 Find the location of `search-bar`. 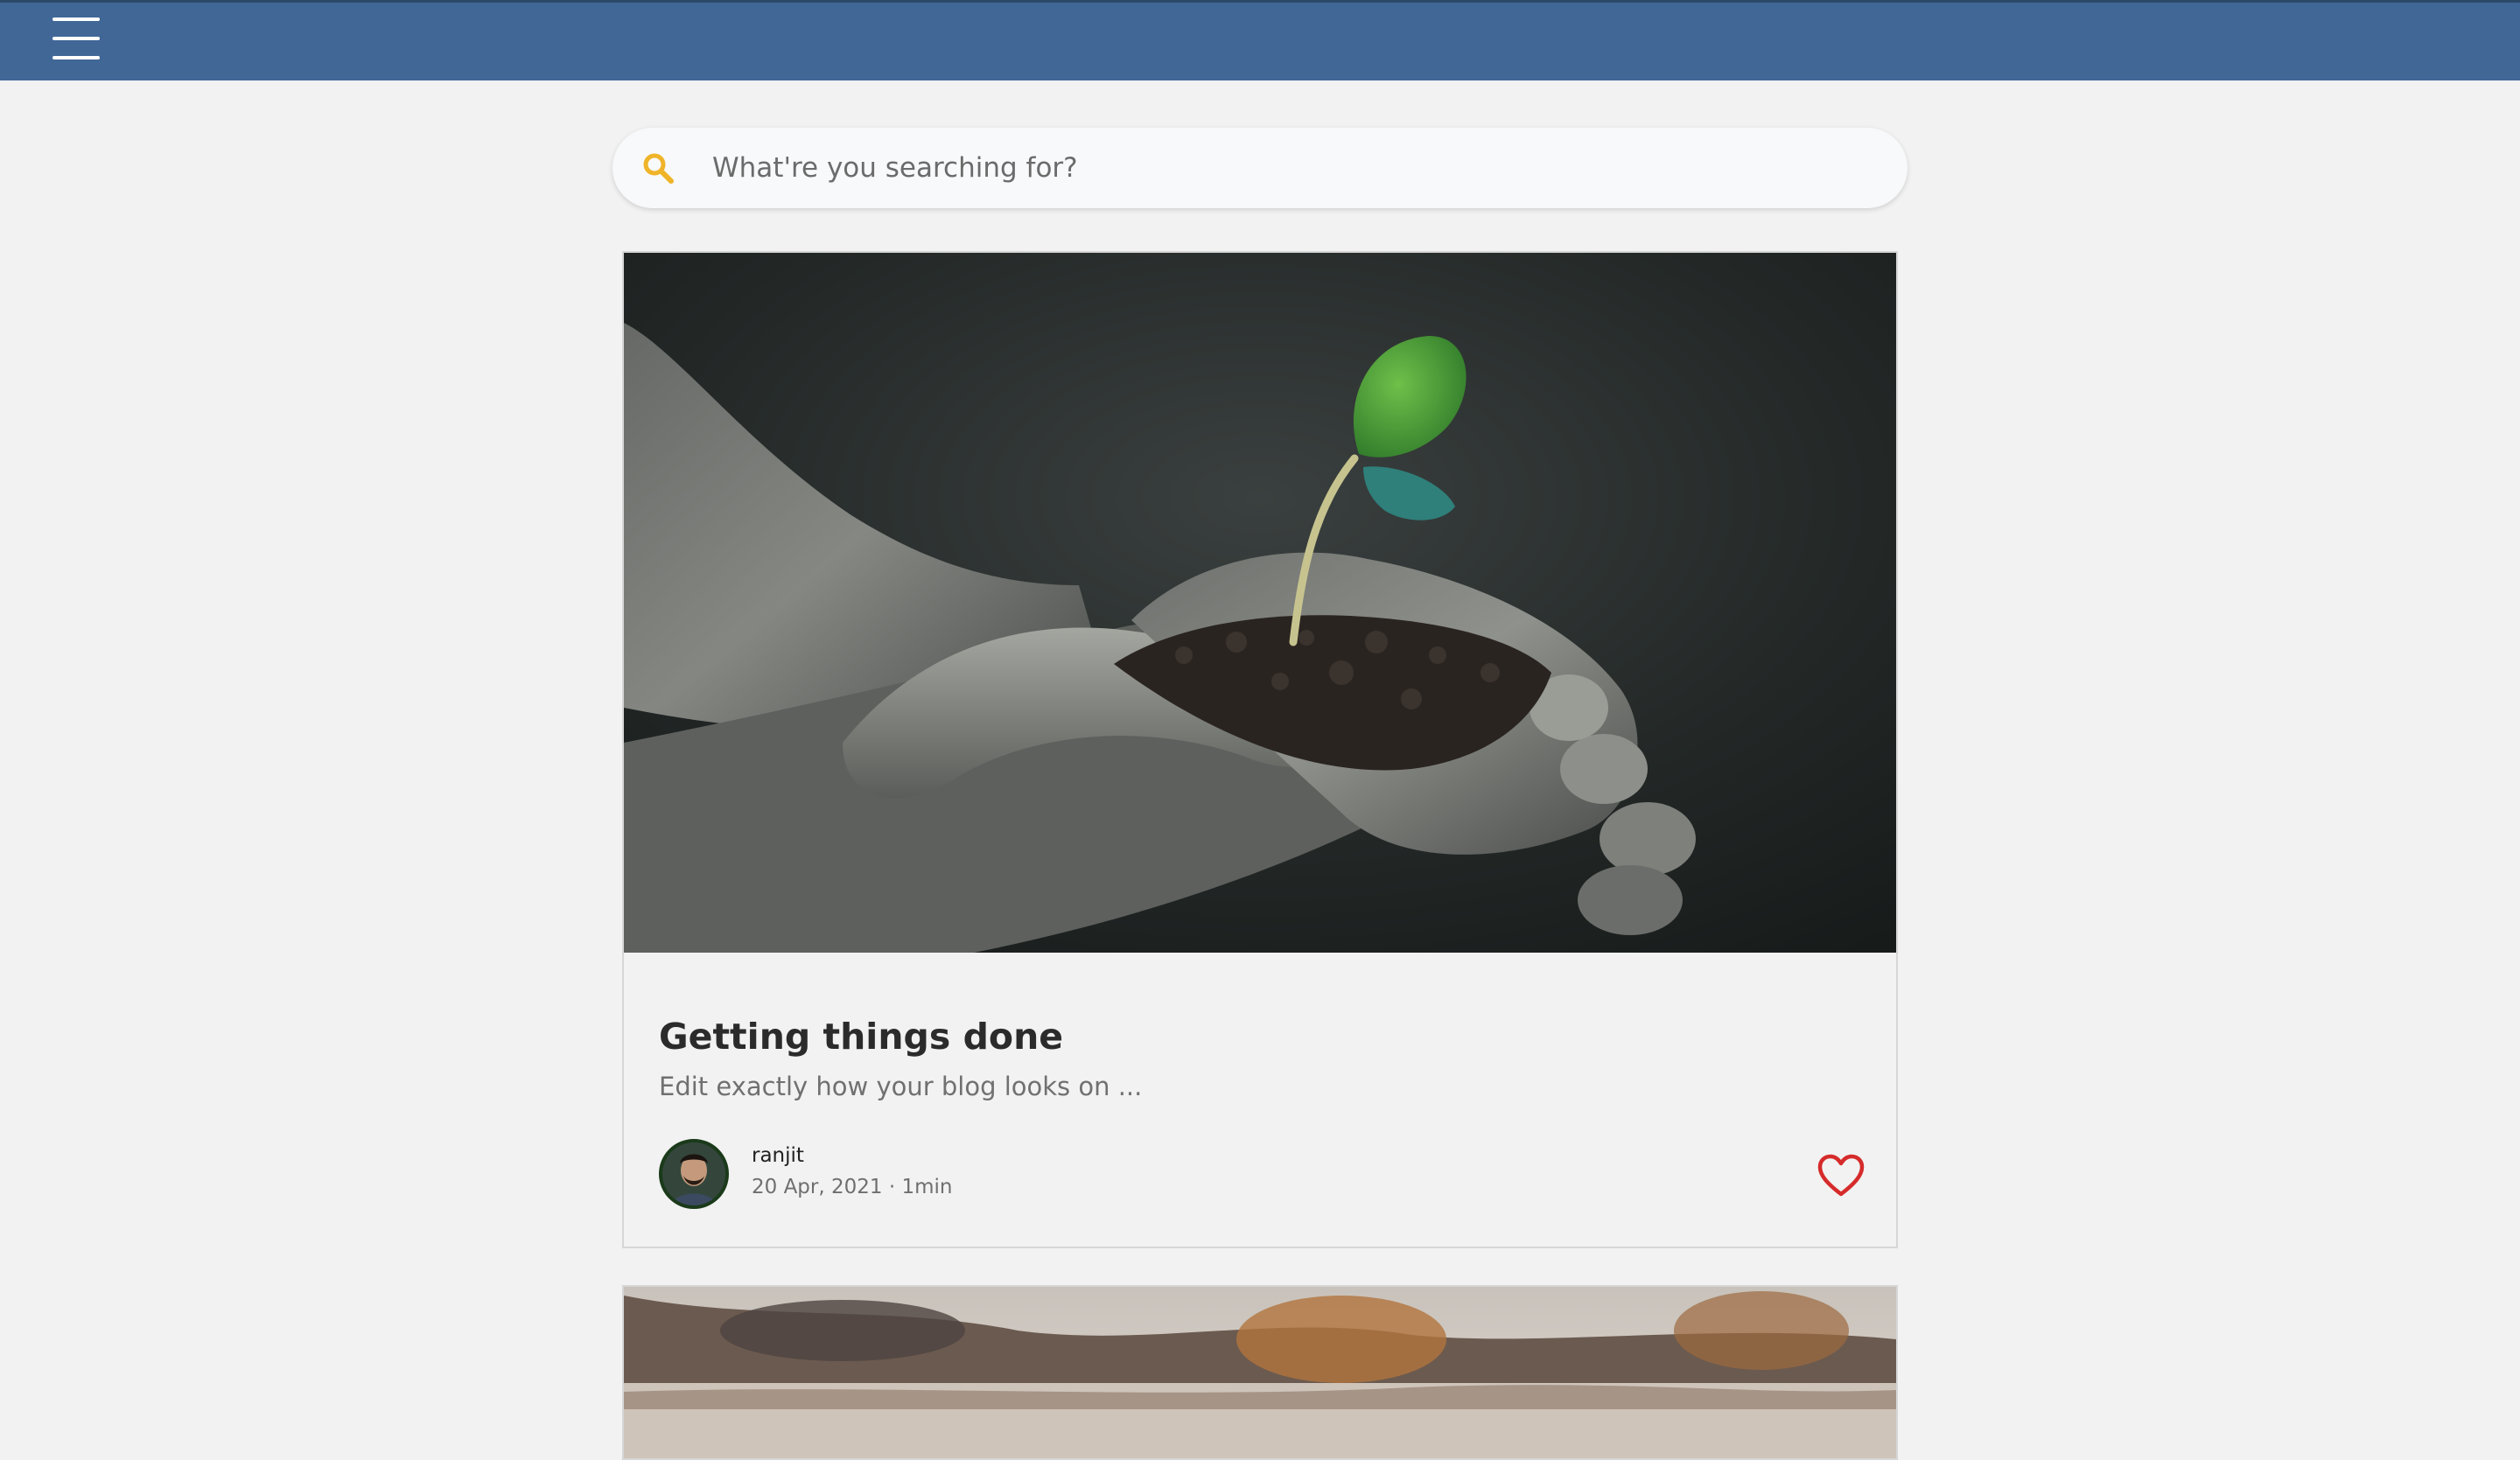

search-bar is located at coordinates (1260, 168).